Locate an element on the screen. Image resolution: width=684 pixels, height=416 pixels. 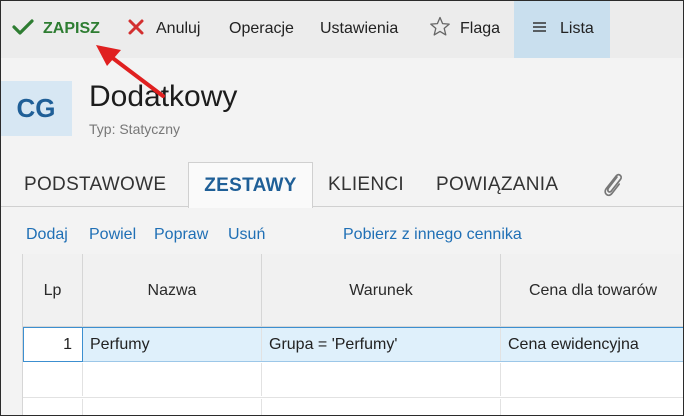
check-icon is located at coordinates (23, 29).